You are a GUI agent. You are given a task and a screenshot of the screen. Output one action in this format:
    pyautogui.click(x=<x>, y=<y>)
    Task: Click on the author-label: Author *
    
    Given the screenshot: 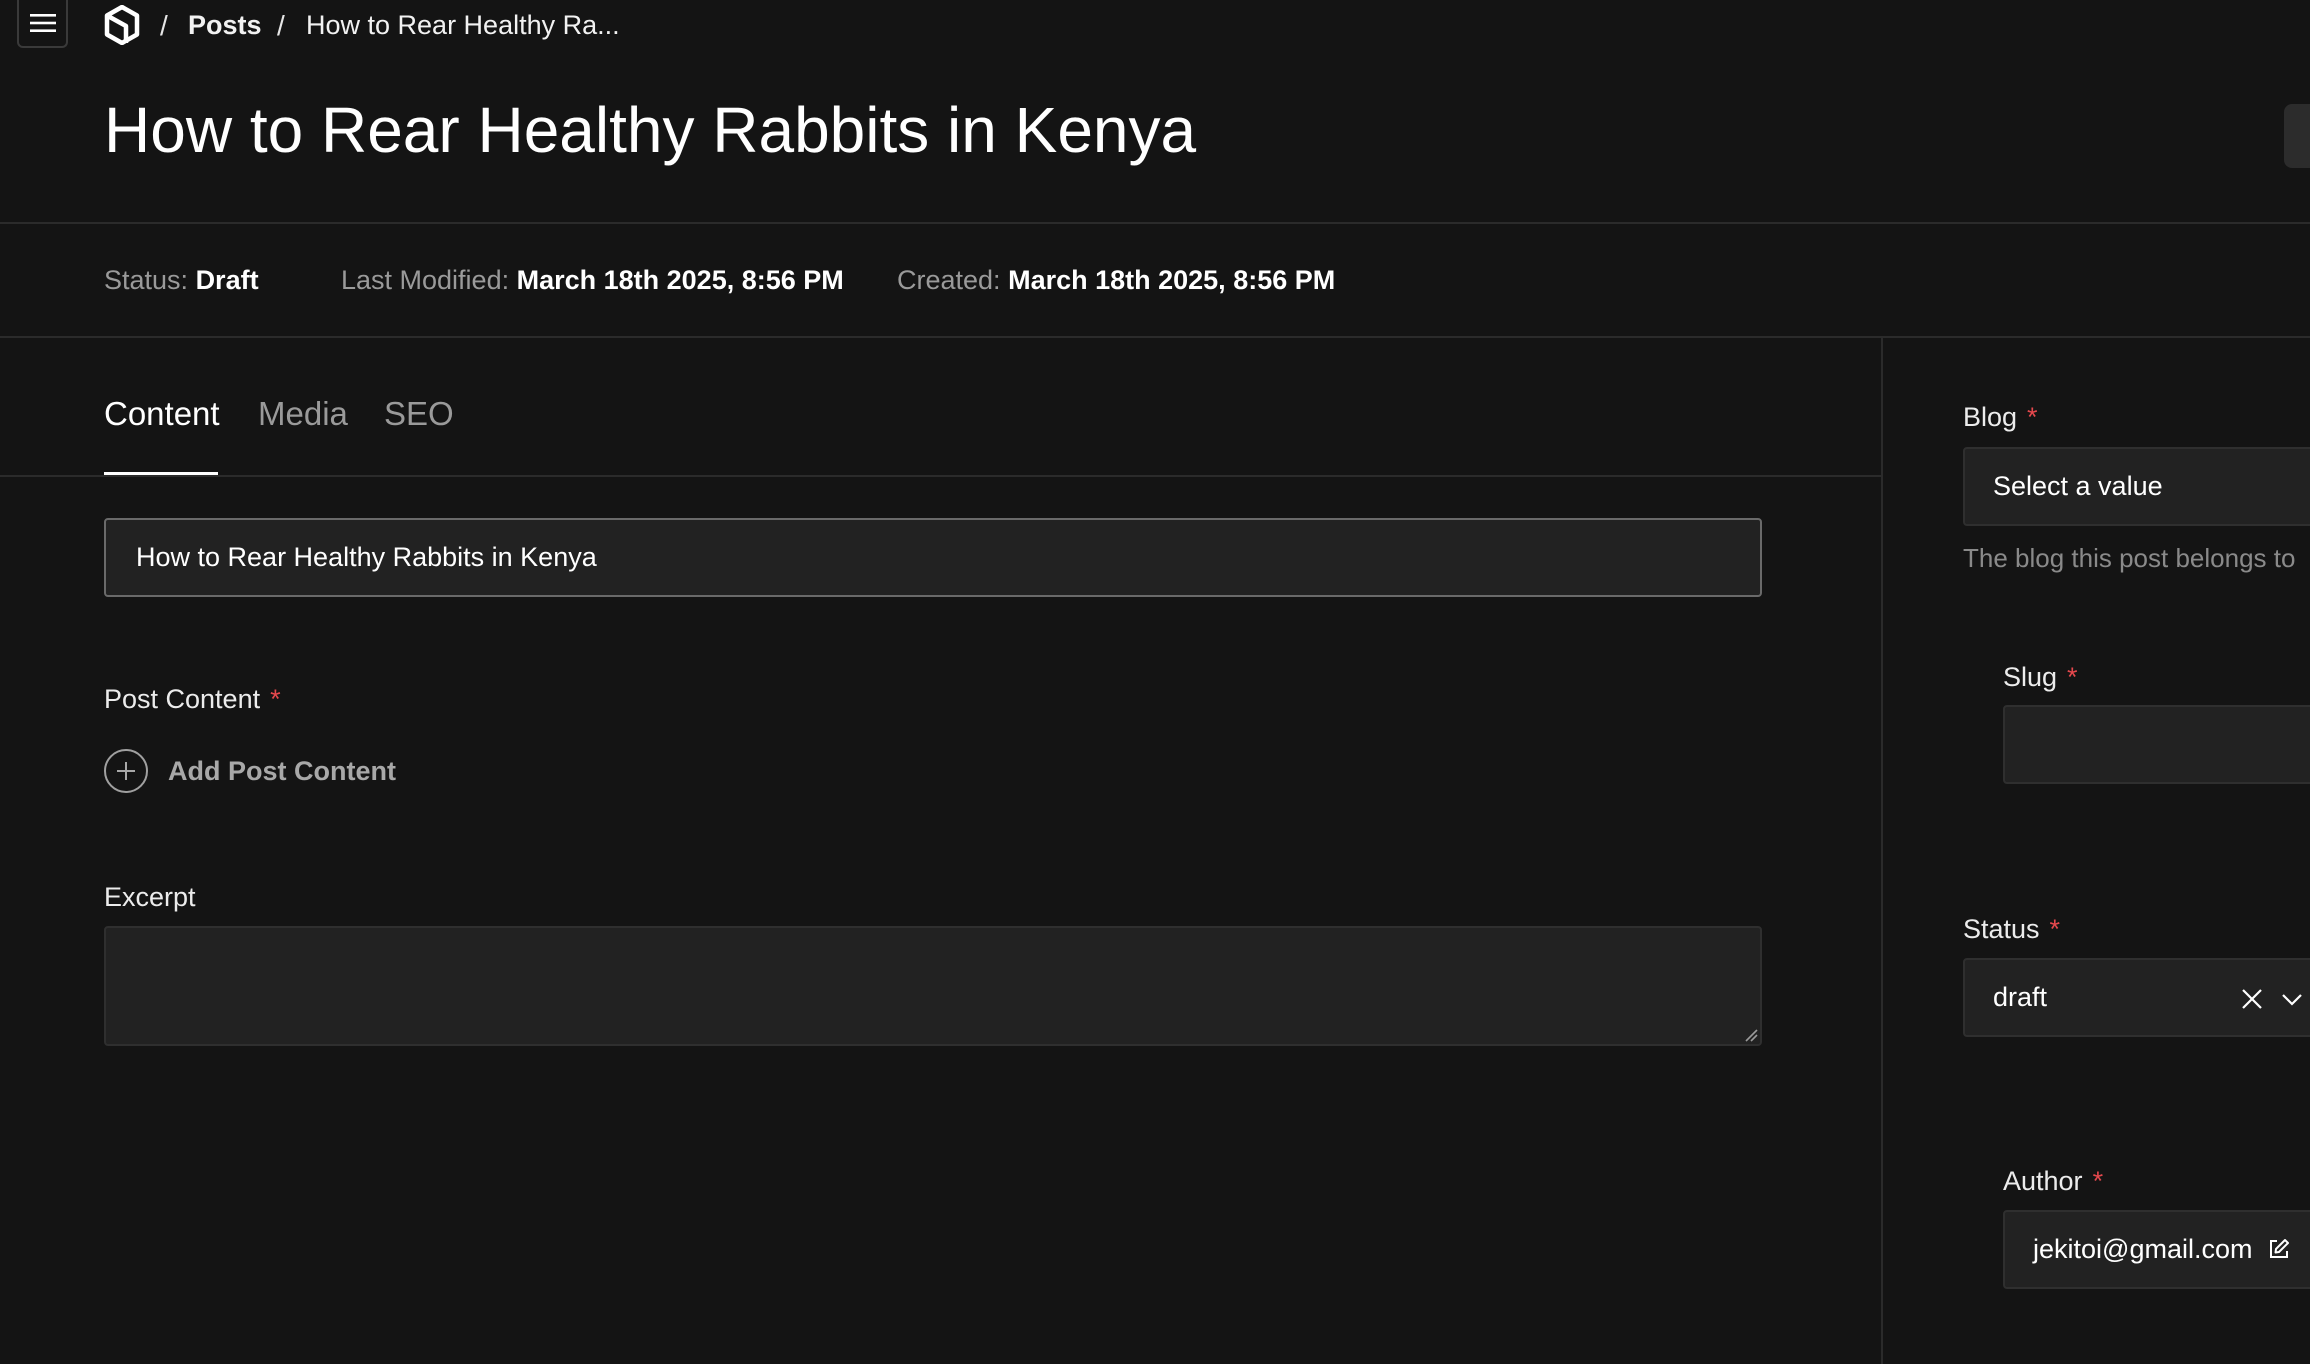 What is the action you would take?
    pyautogui.click(x=2053, y=1181)
    